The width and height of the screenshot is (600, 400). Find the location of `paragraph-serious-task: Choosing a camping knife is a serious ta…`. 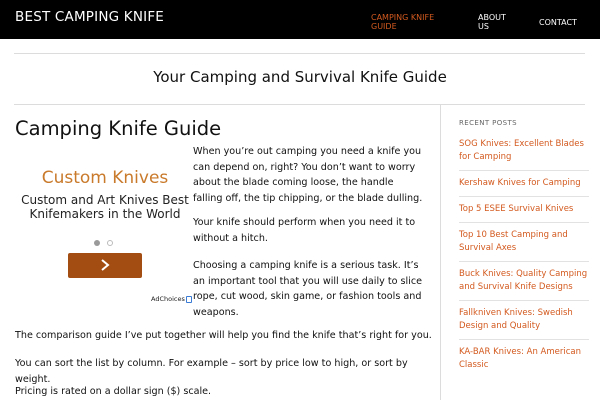

paragraph-serious-task: Choosing a camping knife is a serious ta… is located at coordinates (308, 289).